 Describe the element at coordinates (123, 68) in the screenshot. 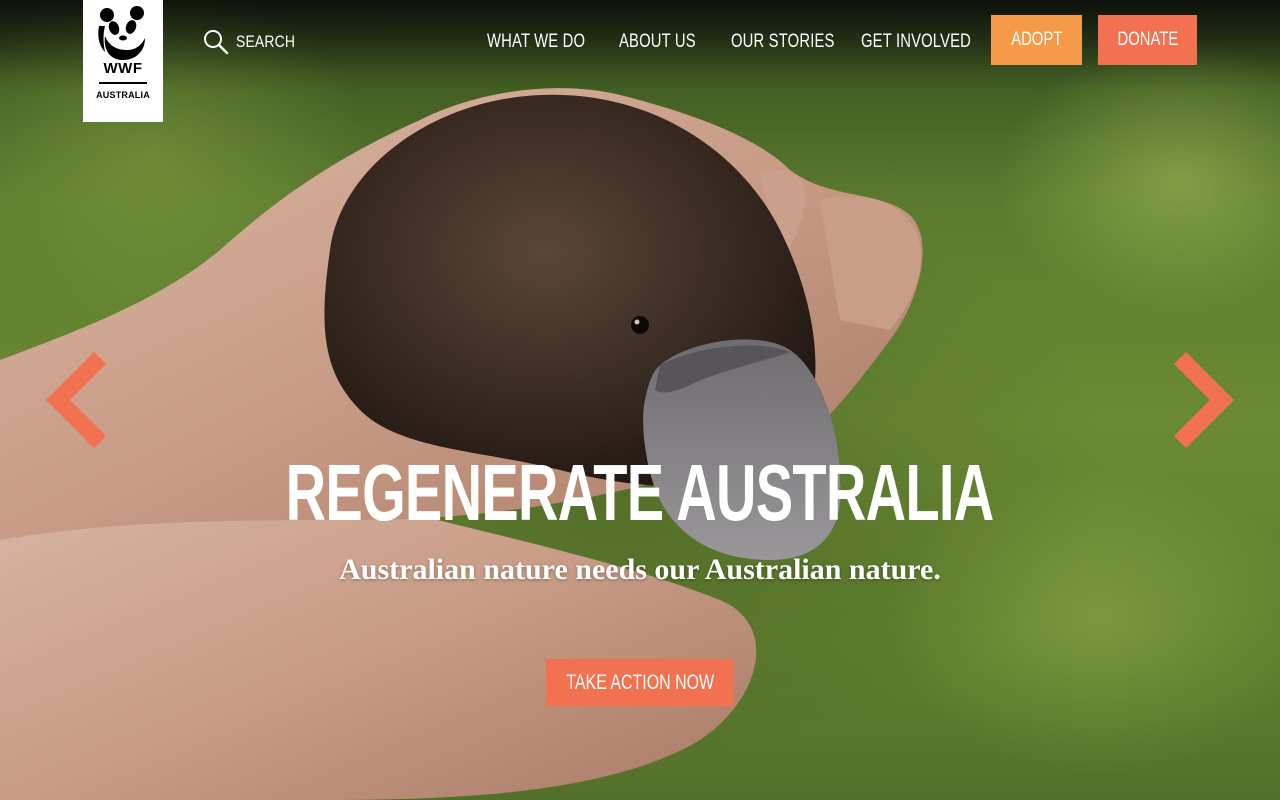

I see `logo-wordmark: WWF` at that location.